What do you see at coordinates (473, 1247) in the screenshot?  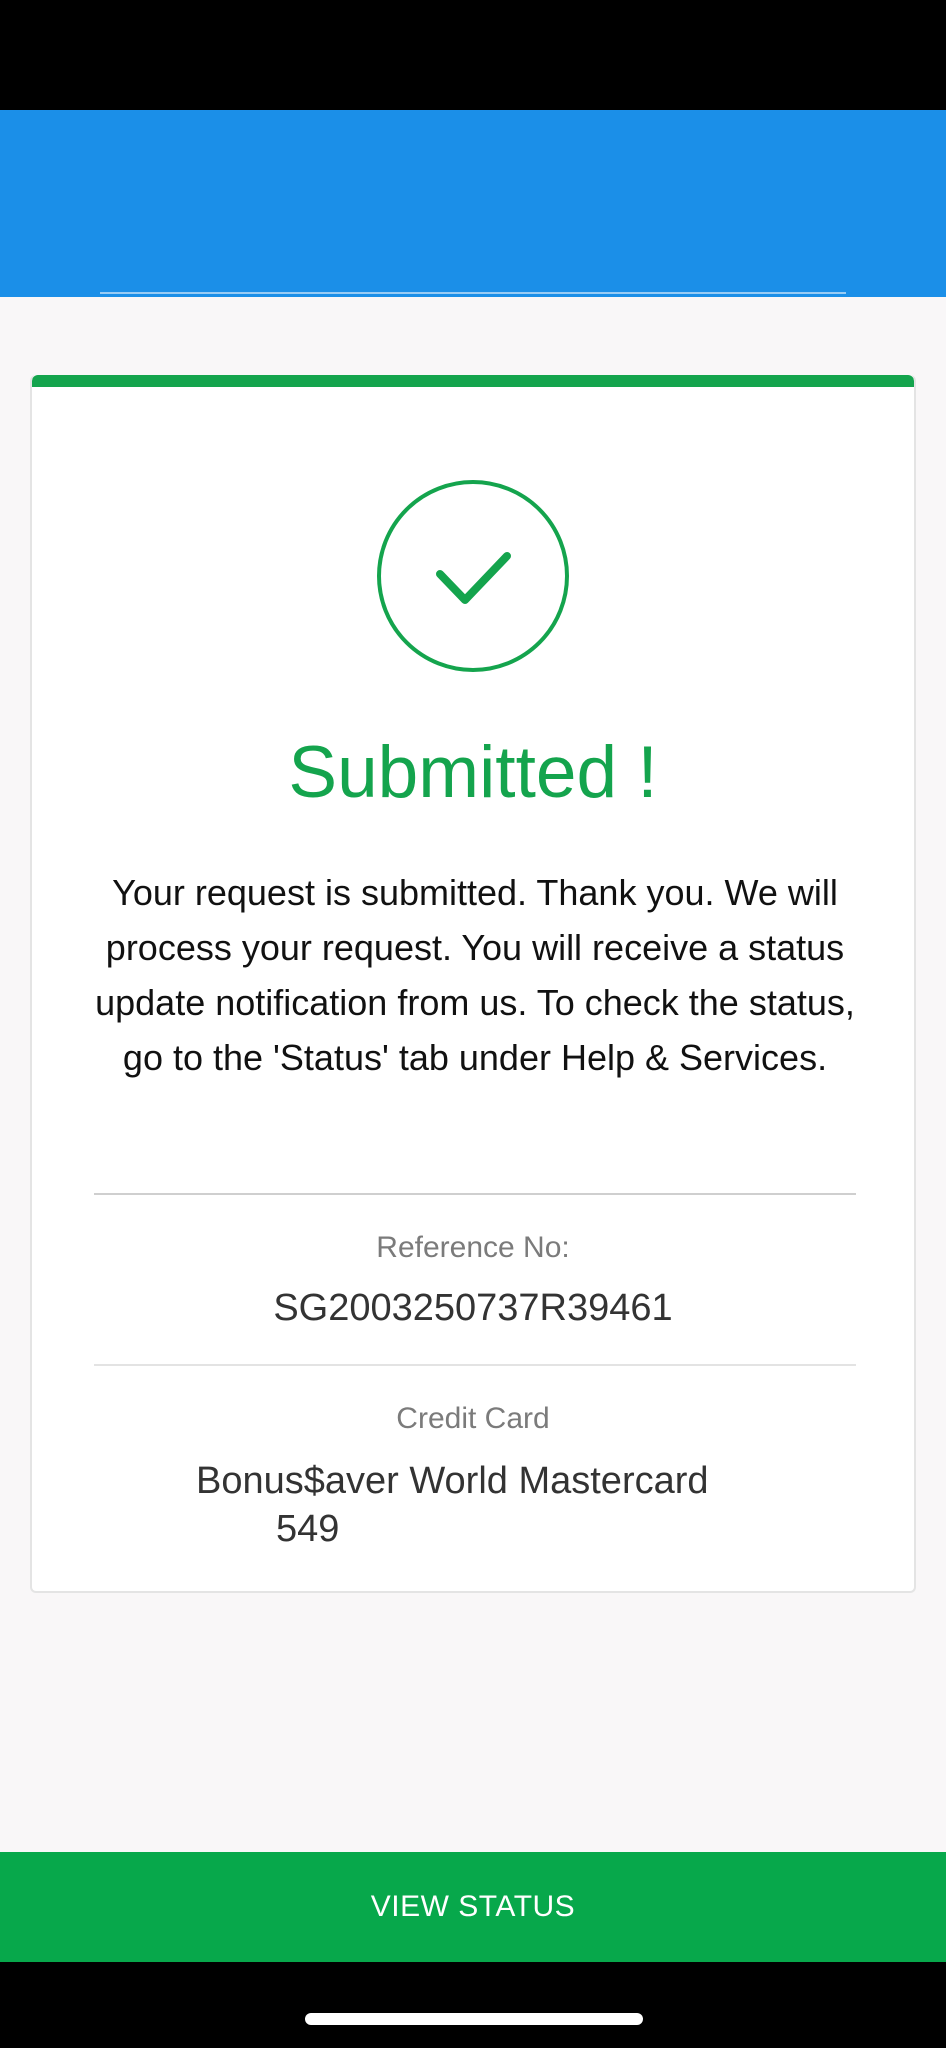 I see `reference-label: Reference No:` at bounding box center [473, 1247].